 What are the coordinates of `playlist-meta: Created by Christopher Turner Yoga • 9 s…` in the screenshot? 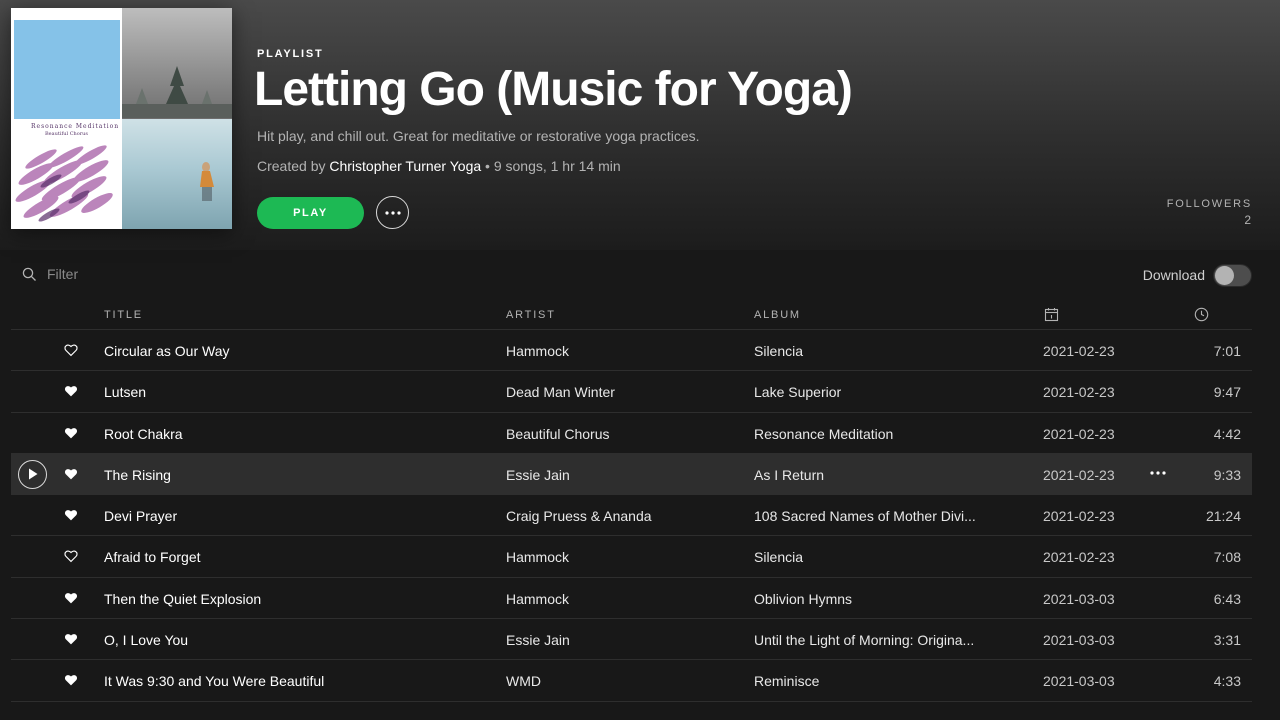 It's located at (439, 166).